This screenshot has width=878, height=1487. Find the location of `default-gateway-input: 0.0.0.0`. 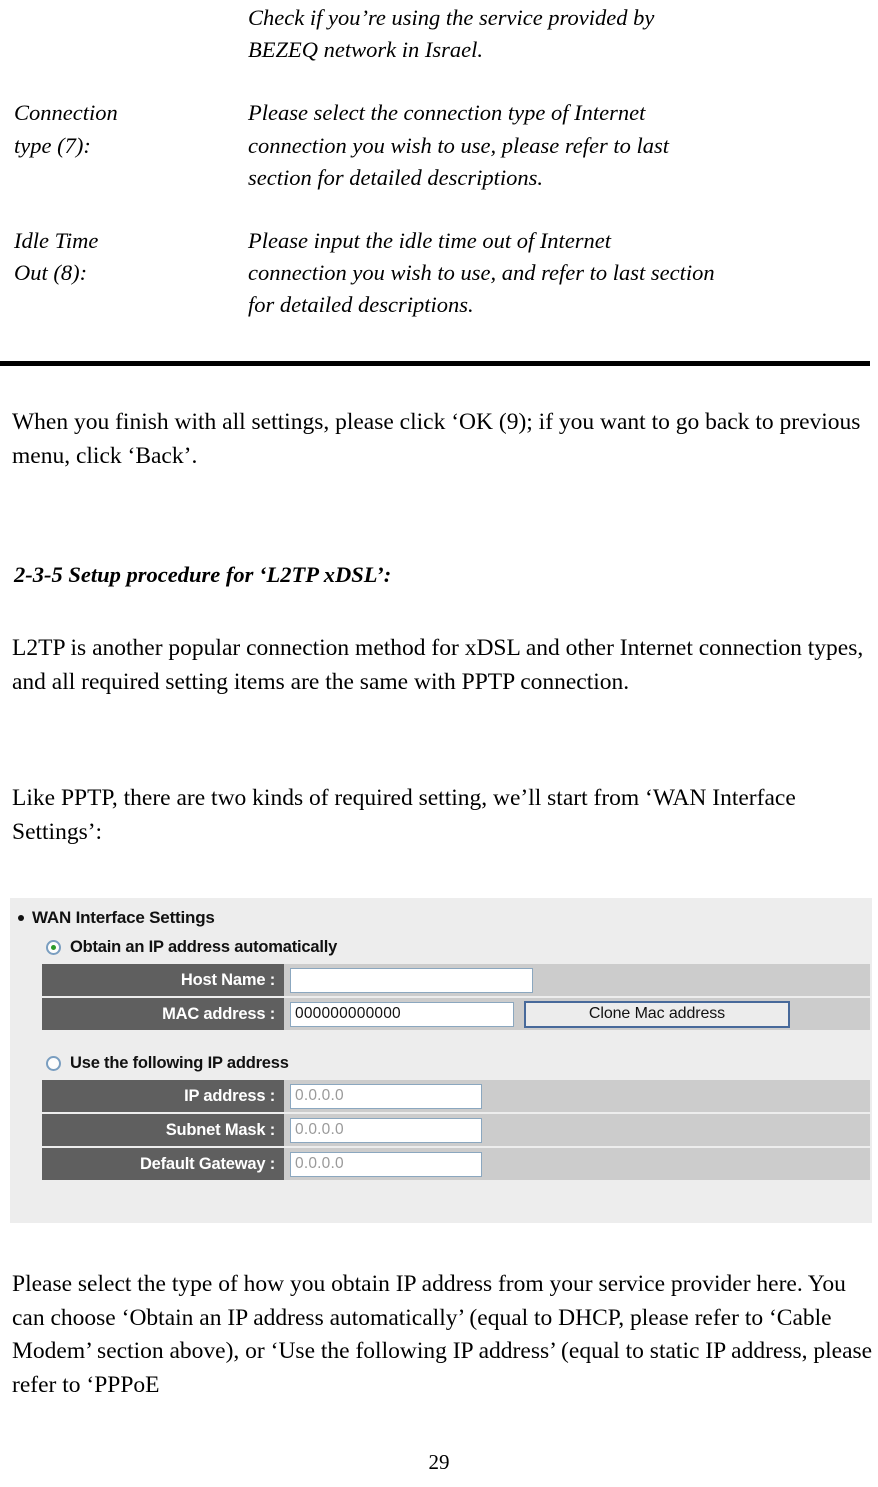

default-gateway-input: 0.0.0.0 is located at coordinates (386, 1164).